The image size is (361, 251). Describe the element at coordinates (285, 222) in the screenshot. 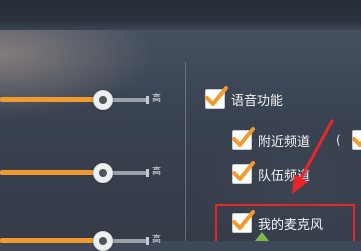

I see `annotation-highlight-box` at that location.